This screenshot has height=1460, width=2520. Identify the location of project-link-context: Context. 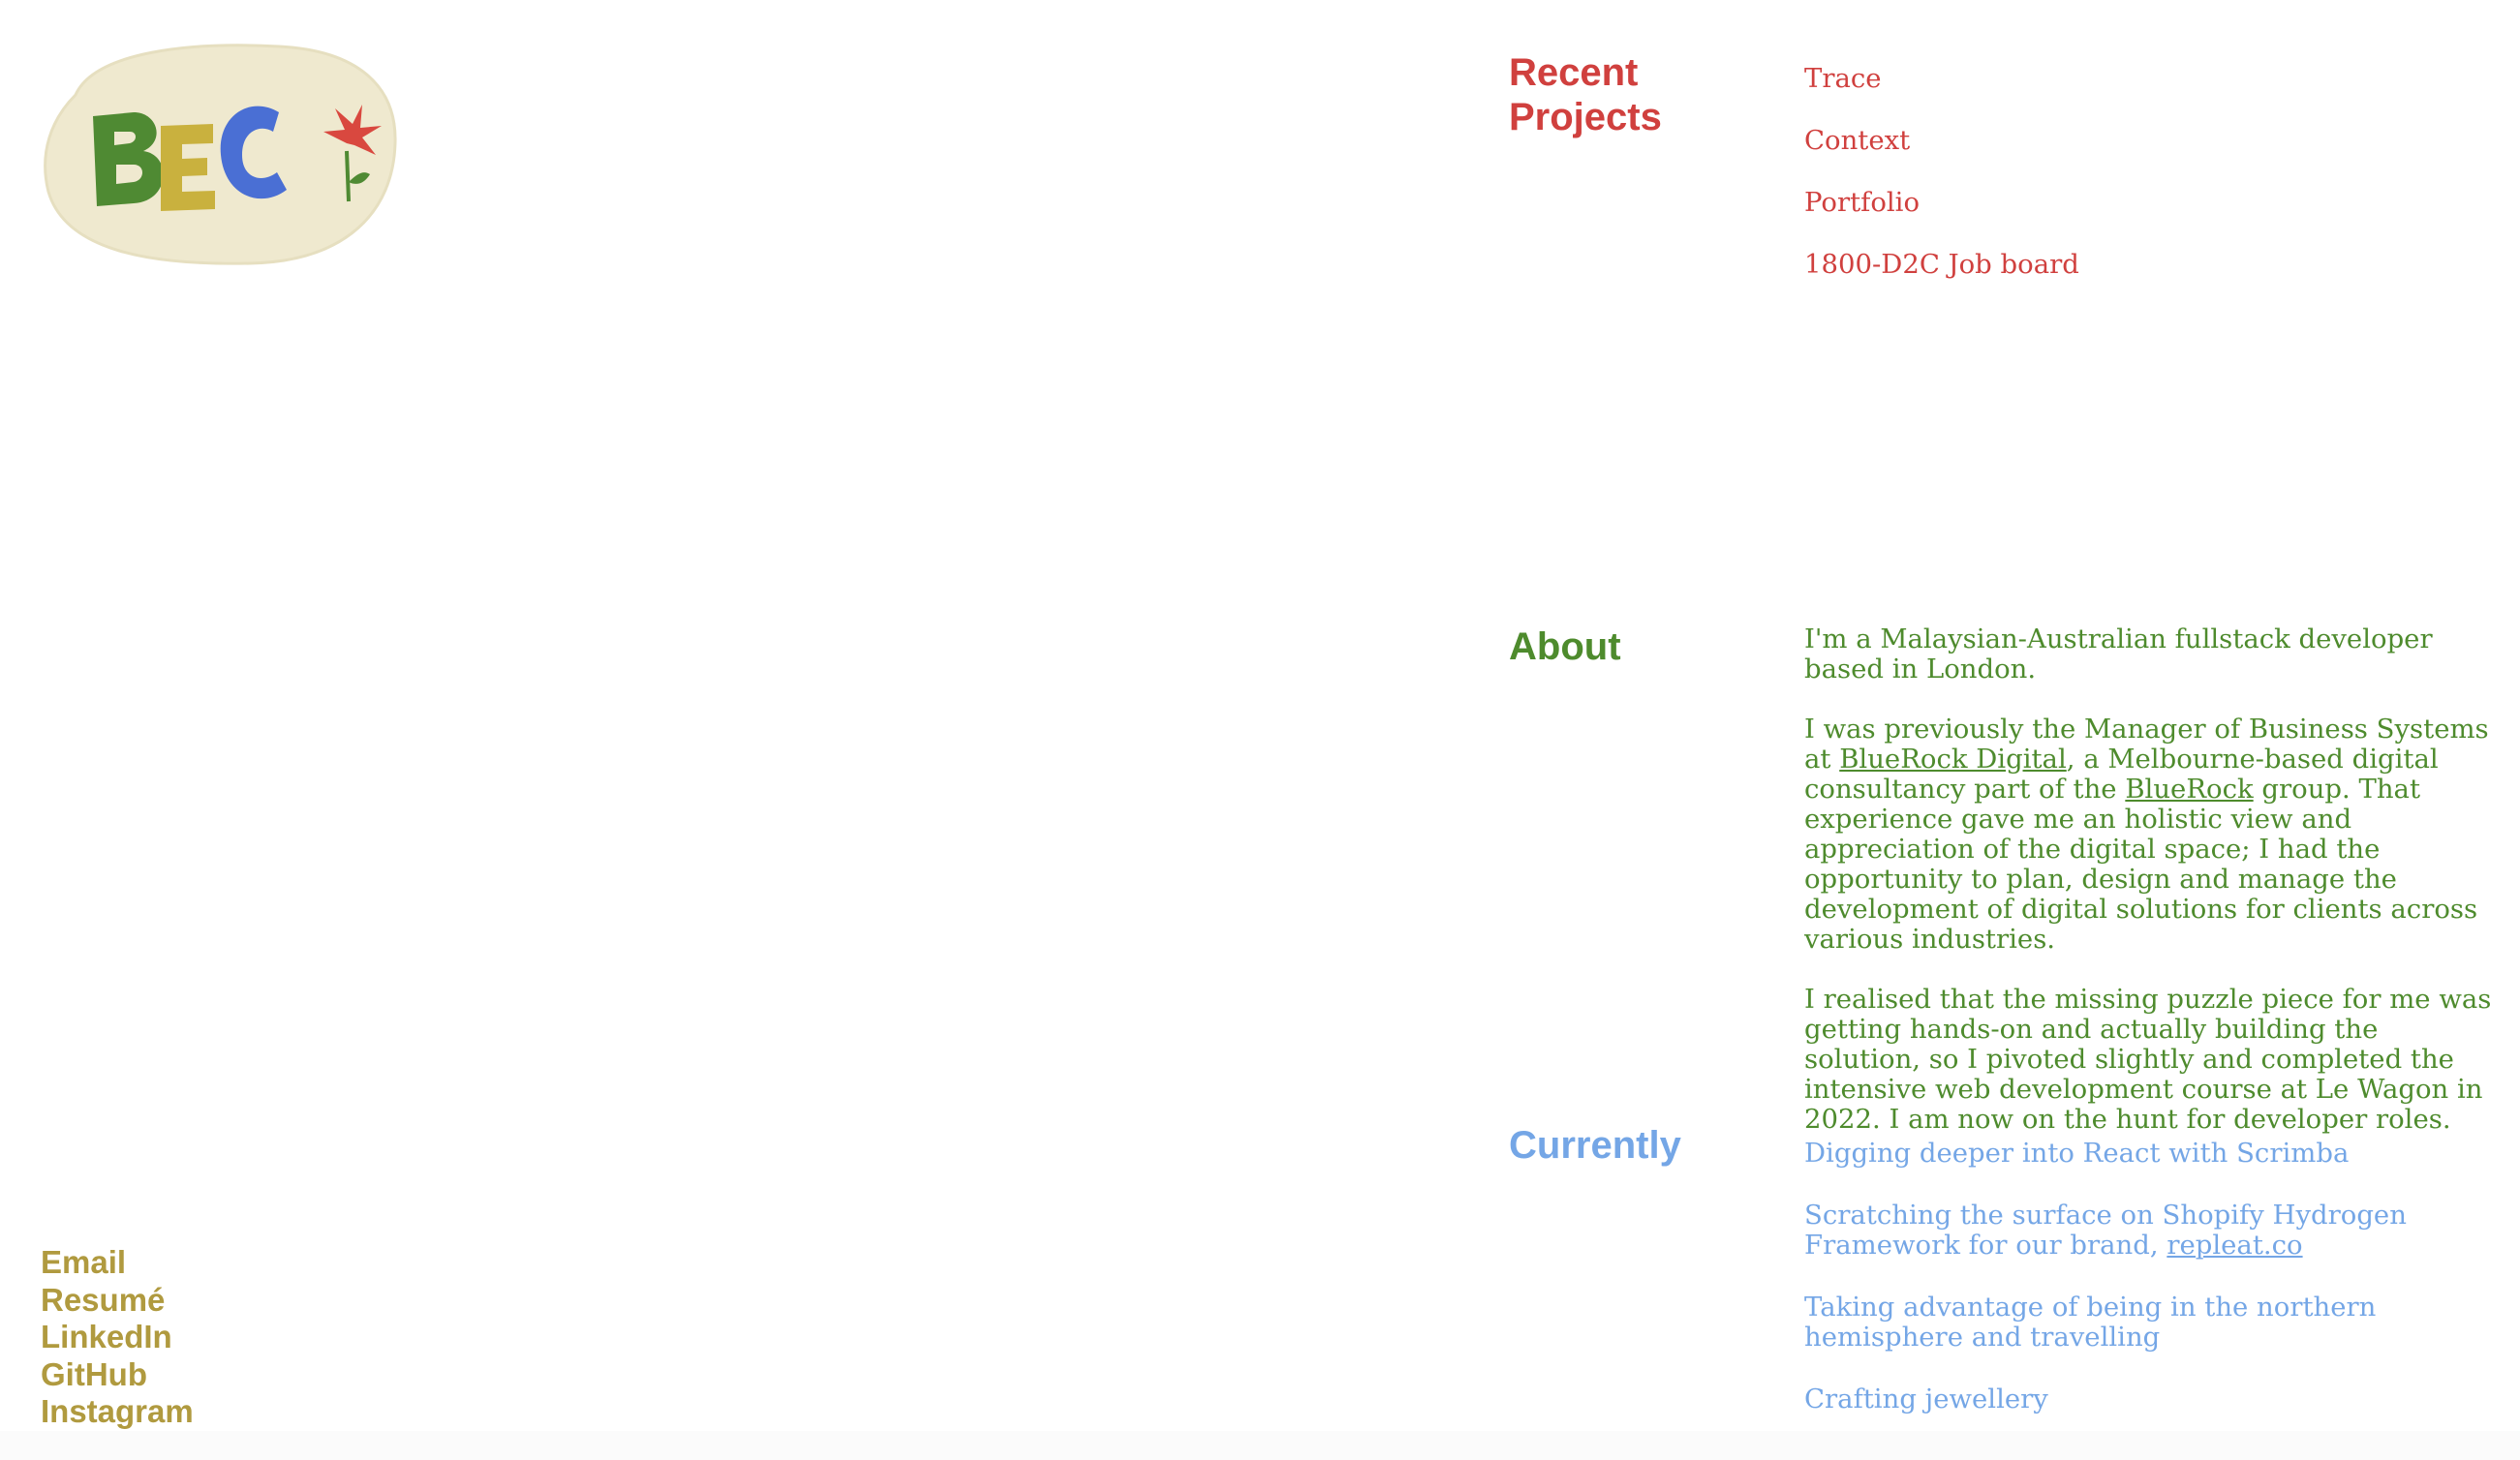
(2153, 141).